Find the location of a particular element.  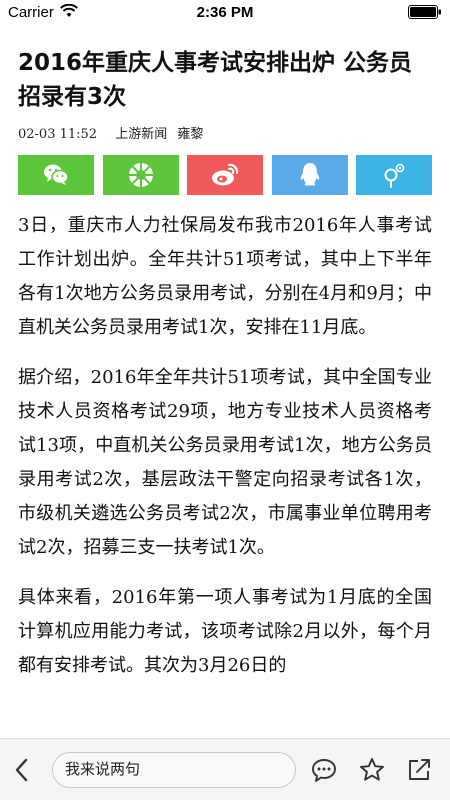

article-meta: 02-03 11:52 上游新闻 雍黎 is located at coordinates (225, 133).